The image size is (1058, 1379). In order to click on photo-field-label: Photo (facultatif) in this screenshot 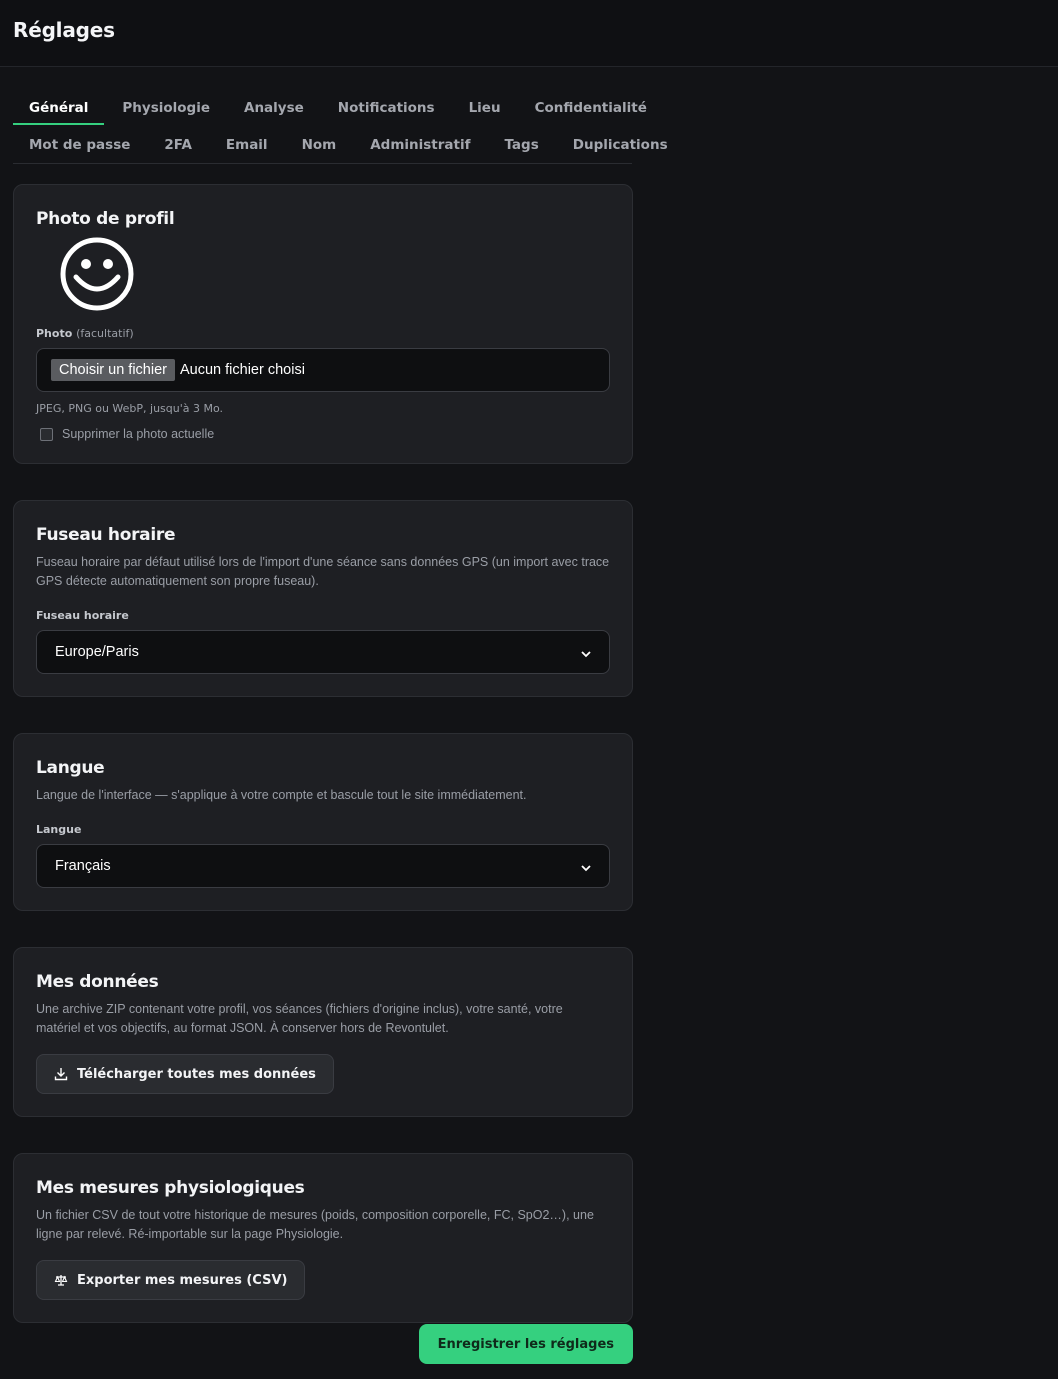, I will do `click(323, 333)`.